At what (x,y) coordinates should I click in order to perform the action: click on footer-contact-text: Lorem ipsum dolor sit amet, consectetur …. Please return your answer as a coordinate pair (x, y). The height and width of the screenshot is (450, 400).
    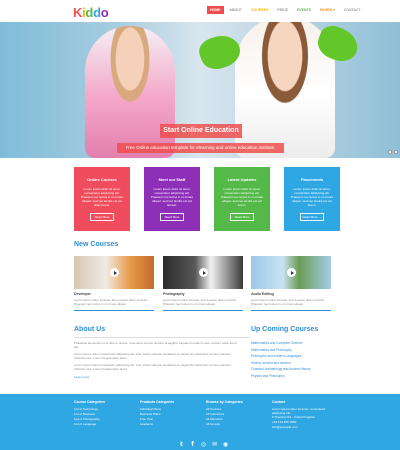
    Looking at the image, I should click on (299, 411).